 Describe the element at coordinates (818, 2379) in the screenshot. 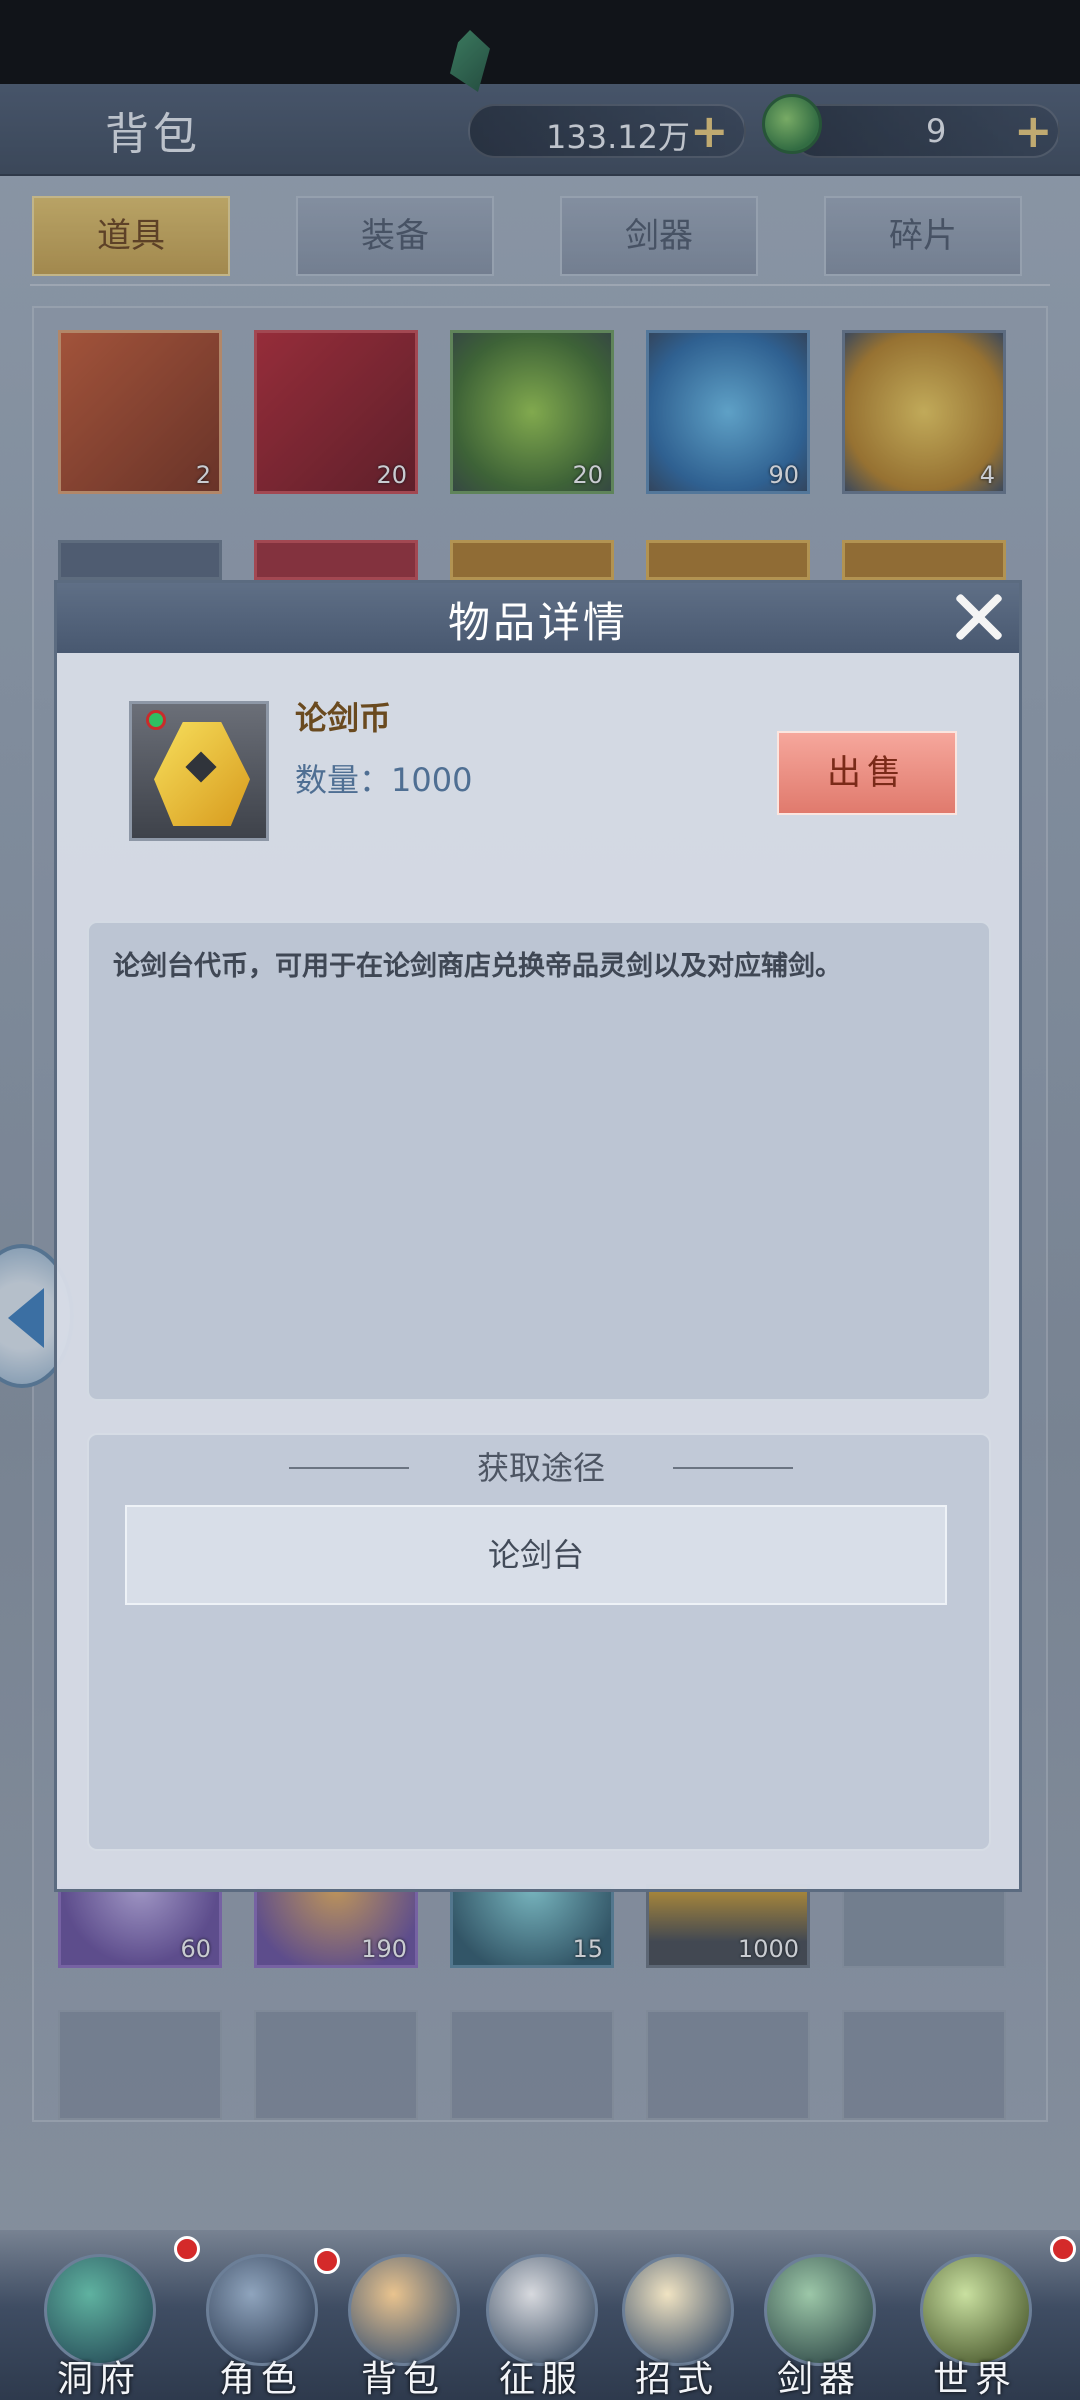

I see `nav-label: 剑器` at that location.